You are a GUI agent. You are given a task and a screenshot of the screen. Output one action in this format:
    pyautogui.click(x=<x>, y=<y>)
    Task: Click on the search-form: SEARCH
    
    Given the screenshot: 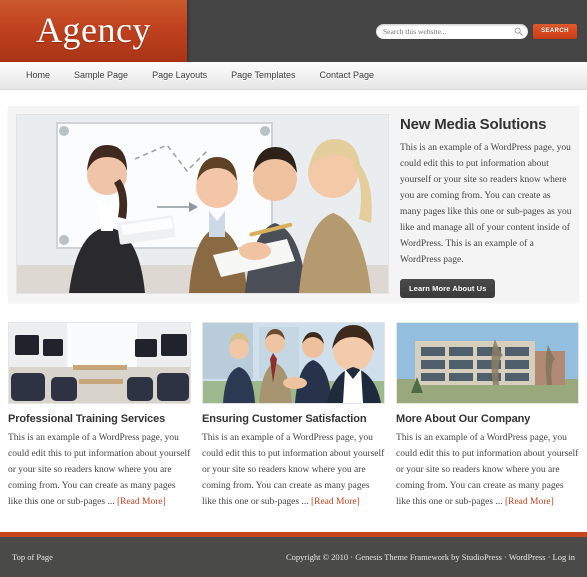 What is the action you would take?
    pyautogui.click(x=476, y=31)
    